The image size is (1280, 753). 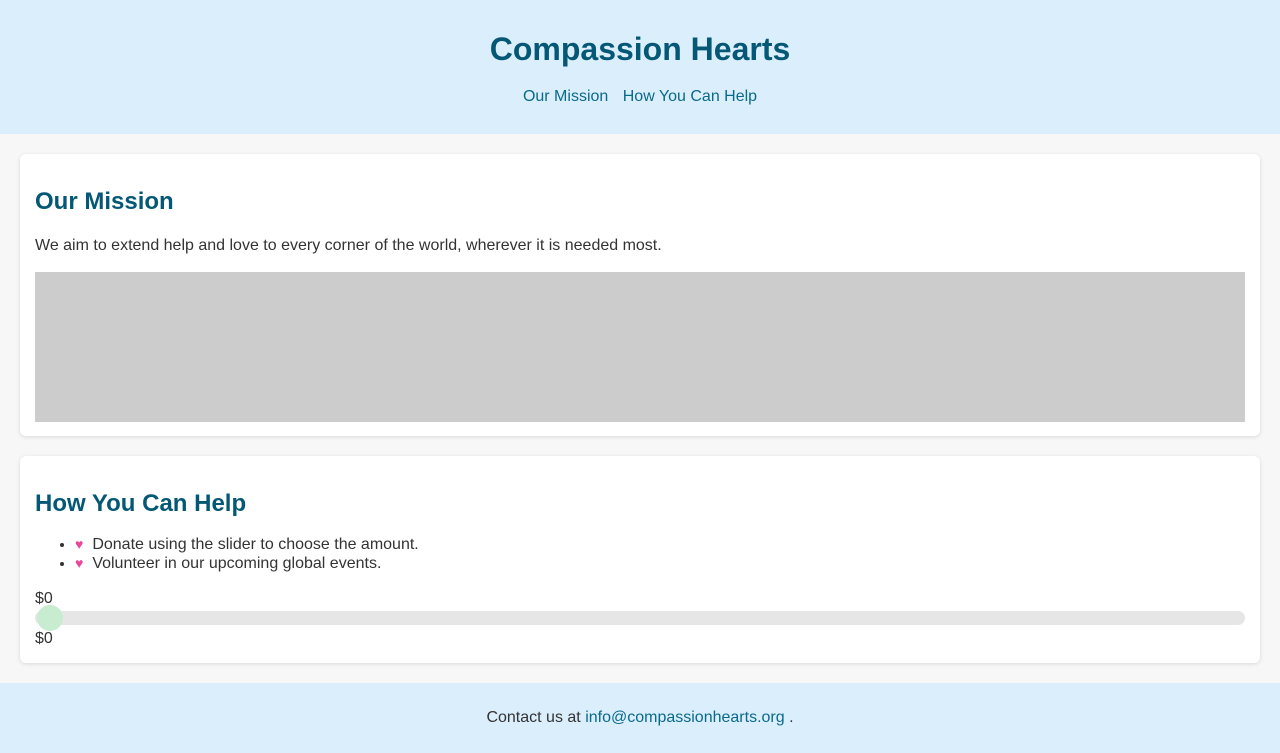 I want to click on site-title: Compassion Hearts, so click(x=640, y=49).